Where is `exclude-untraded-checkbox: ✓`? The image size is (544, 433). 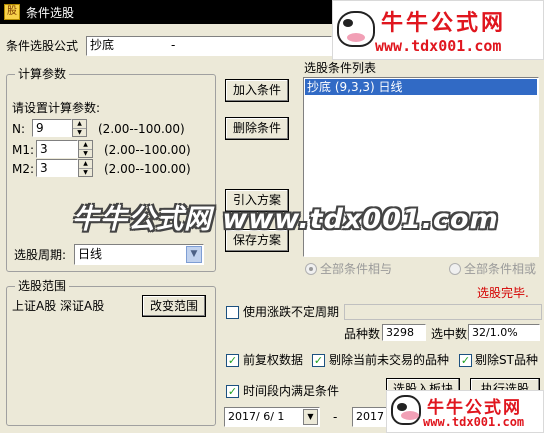
exclude-untraded-checkbox: ✓ is located at coordinates (318, 360).